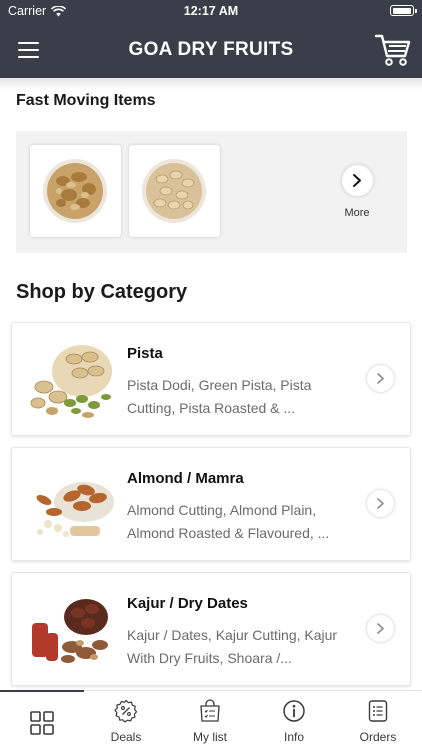 This screenshot has height=750, width=422. I want to click on grid-icon, so click(42, 723).